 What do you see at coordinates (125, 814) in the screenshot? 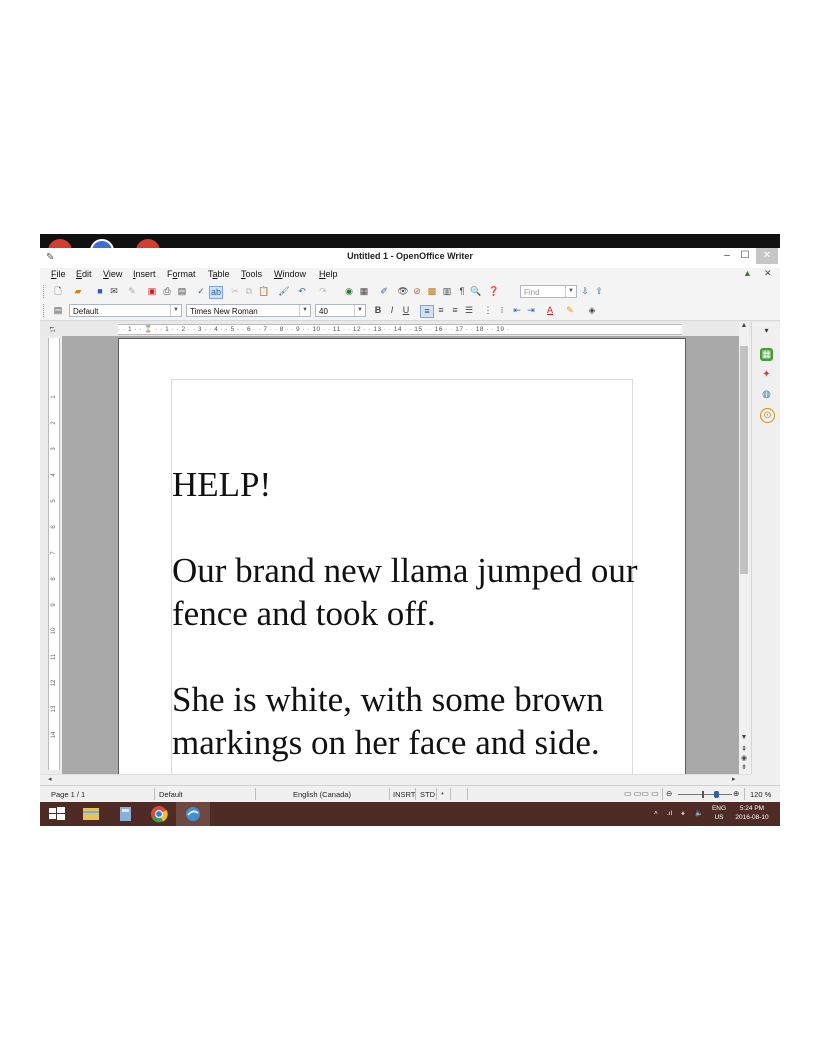
I see `calculator-button` at bounding box center [125, 814].